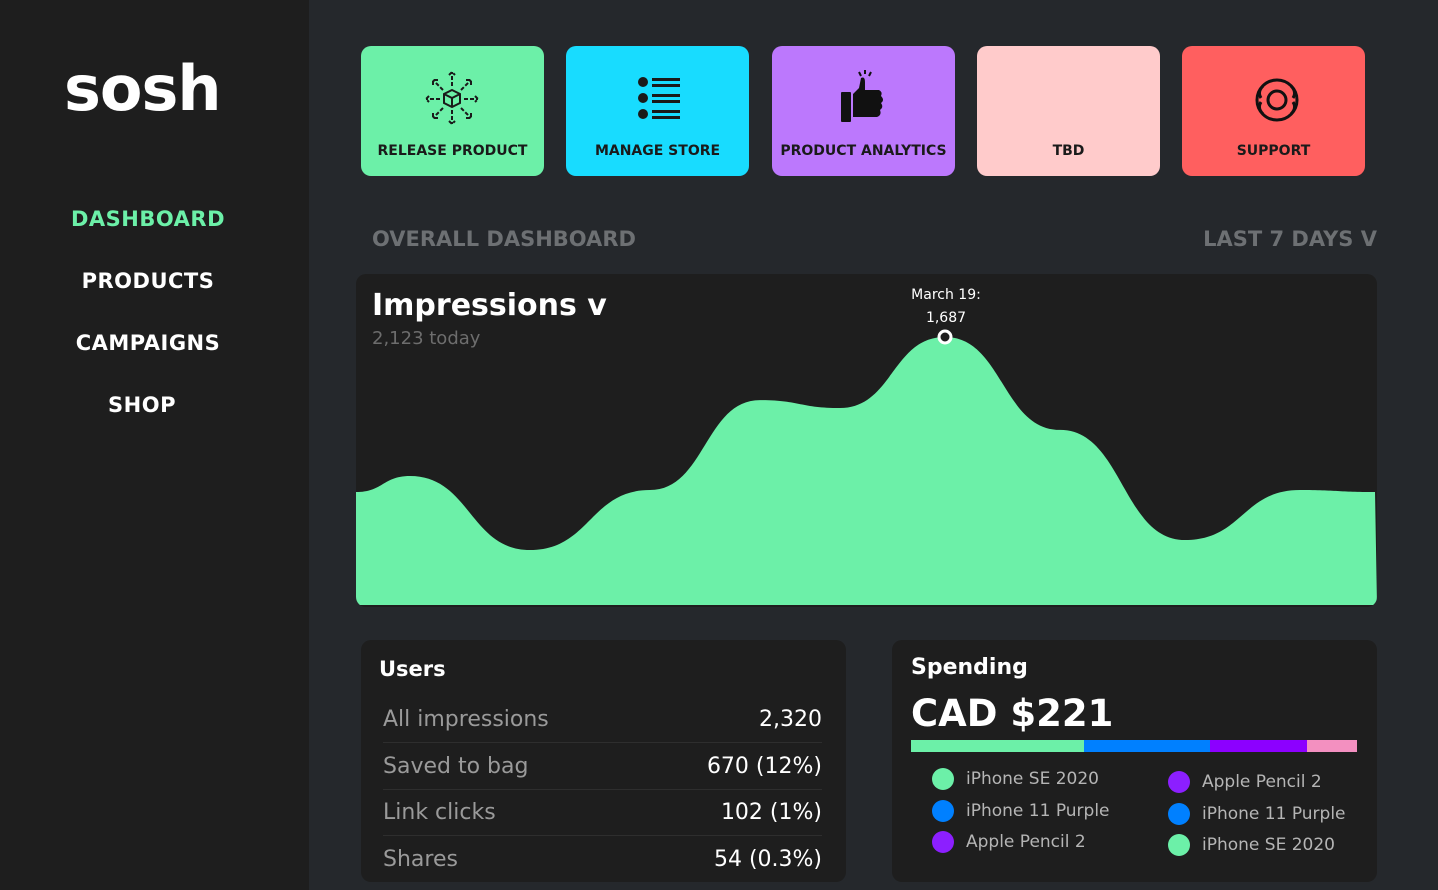 The image size is (1438, 890). I want to click on card-label: MANAGE STORE, so click(657, 151).